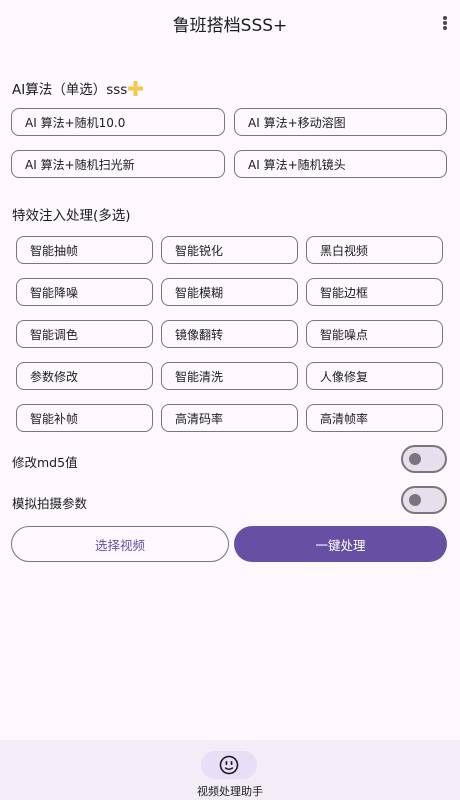 This screenshot has width=460, height=800. What do you see at coordinates (54, 292) in the screenshot?
I see `effect-option-label: 智能降噪` at bounding box center [54, 292].